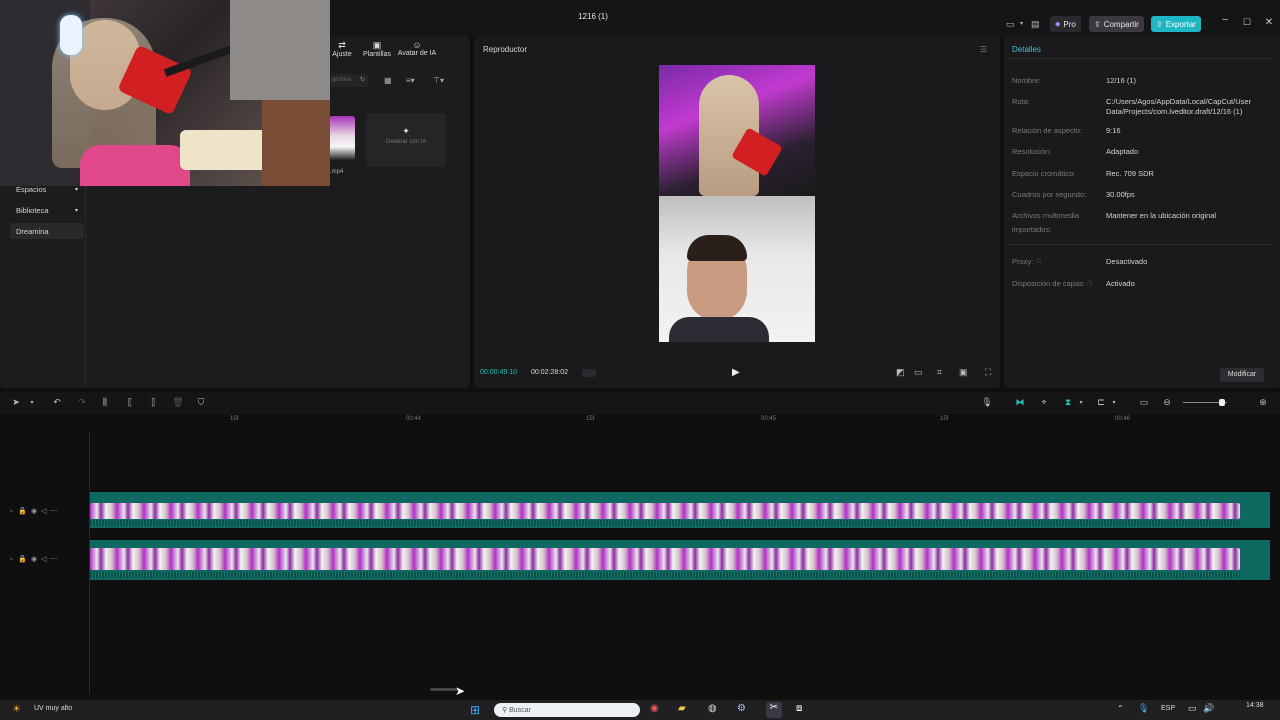  Describe the element at coordinates (342, 49) in the screenshot. I see `tab-adjust: ⇄ Ajuste` at that location.